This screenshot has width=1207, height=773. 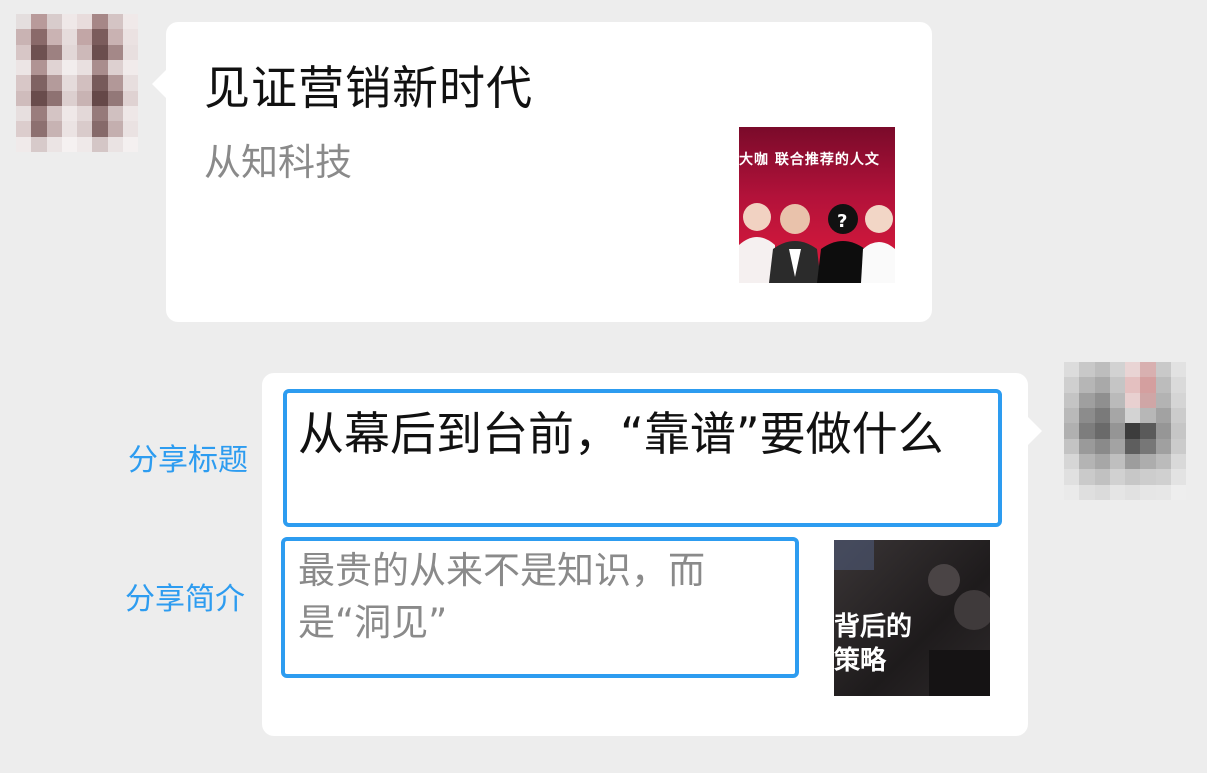 I want to click on card-title: 见证营销新时代, so click(x=368, y=88).